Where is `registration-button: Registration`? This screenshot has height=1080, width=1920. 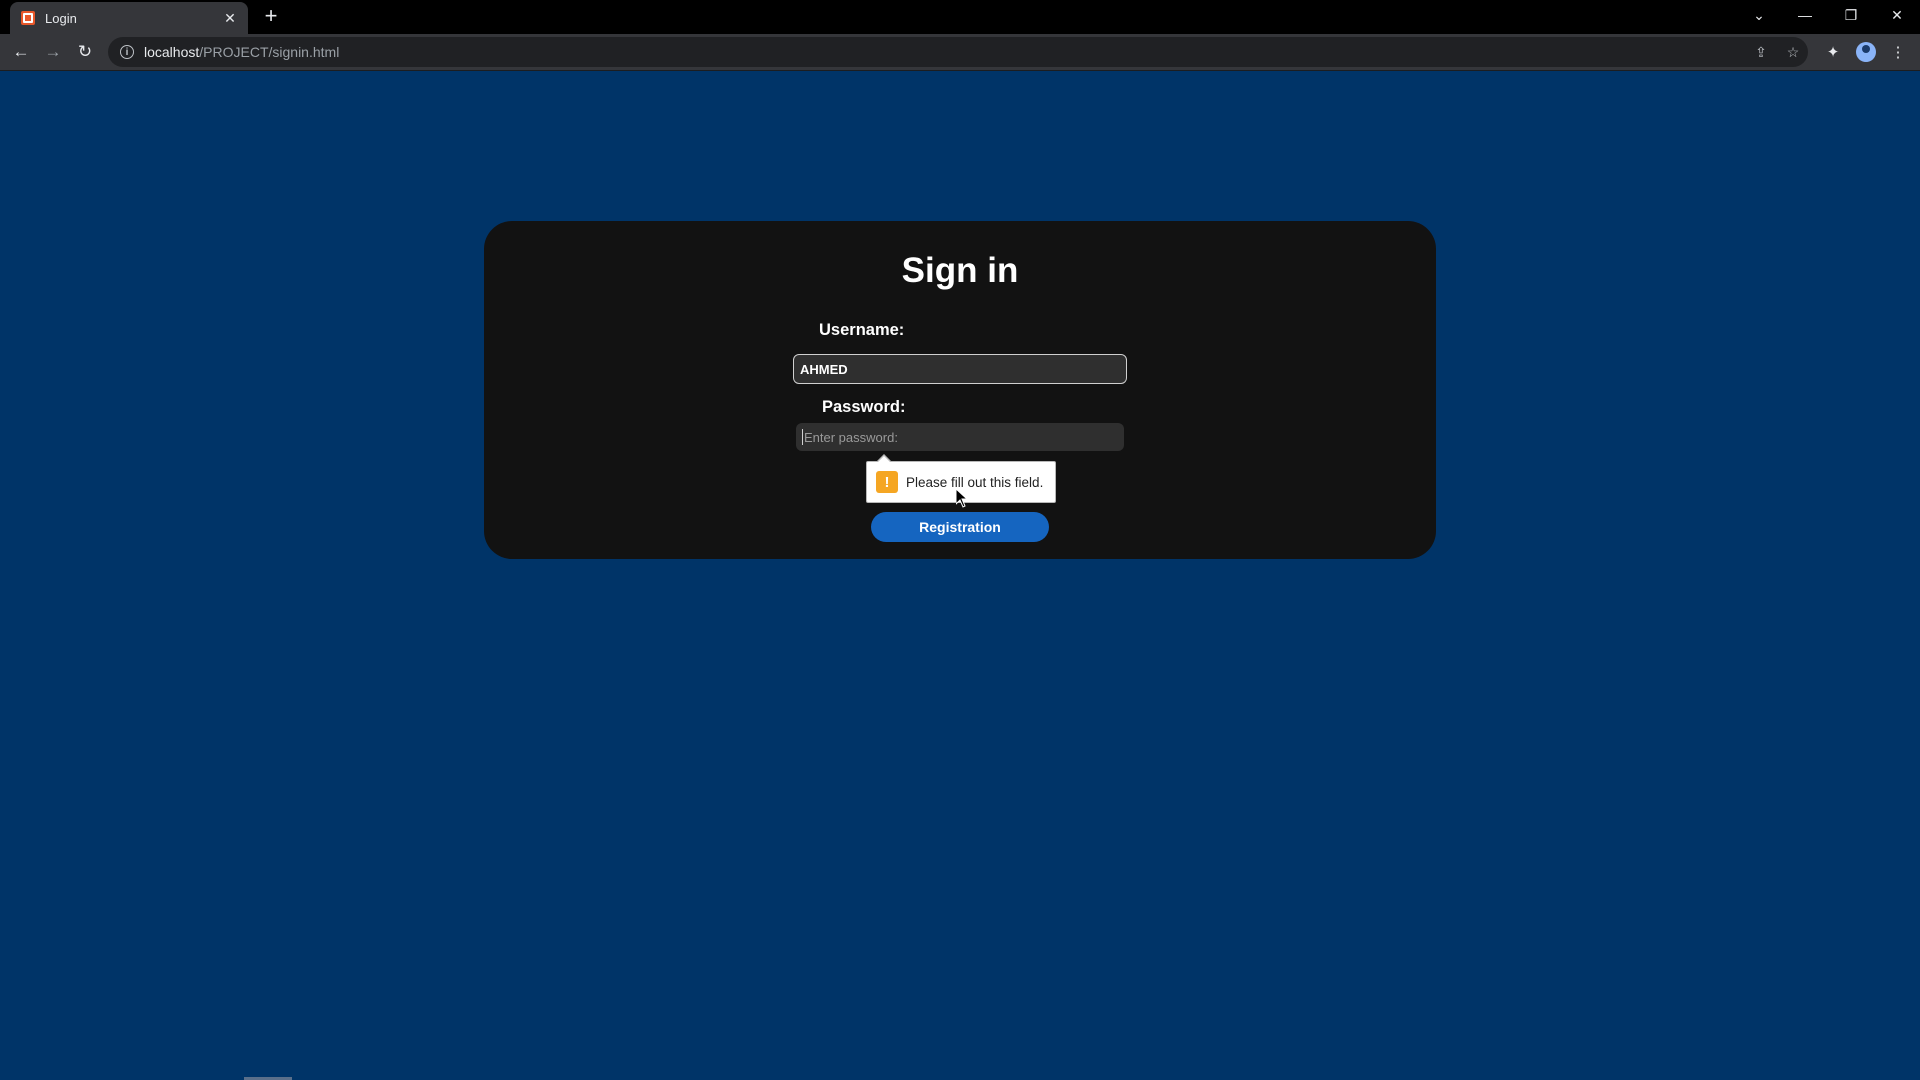
registration-button: Registration is located at coordinates (960, 527).